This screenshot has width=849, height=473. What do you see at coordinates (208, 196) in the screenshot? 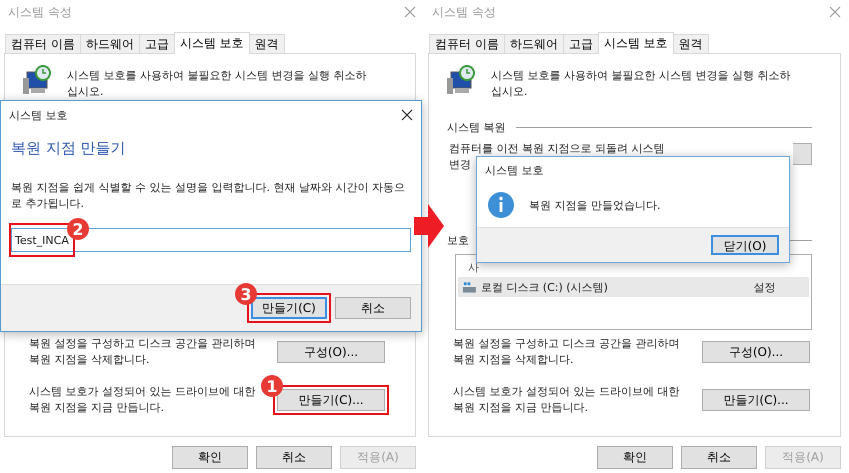
I see `description-text: 복원 지점을 쉽게 식별할 수 있는 설명을 입력합니다. 현재 날짜와 시간이 자동으로 추가됩니다.` at bounding box center [208, 196].